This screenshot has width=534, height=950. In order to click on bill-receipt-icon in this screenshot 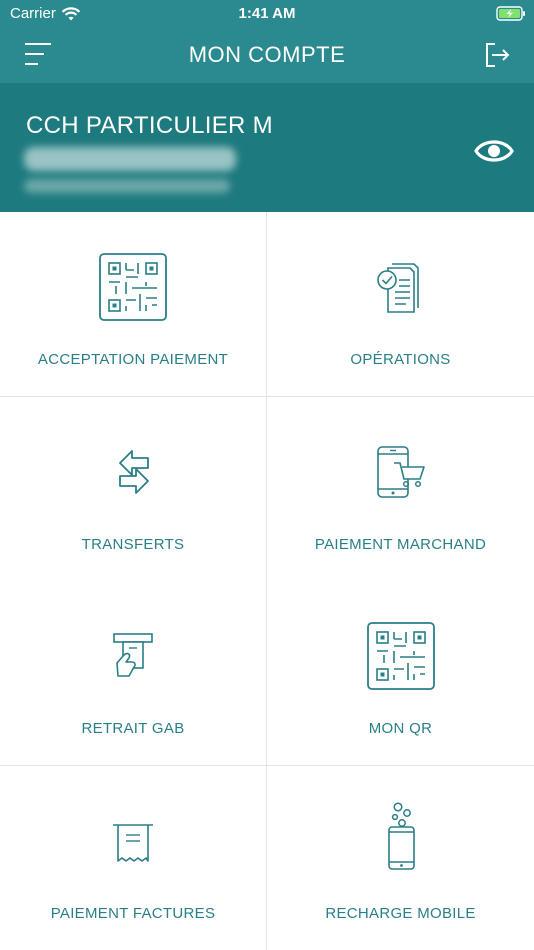, I will do `click(133, 843)`.